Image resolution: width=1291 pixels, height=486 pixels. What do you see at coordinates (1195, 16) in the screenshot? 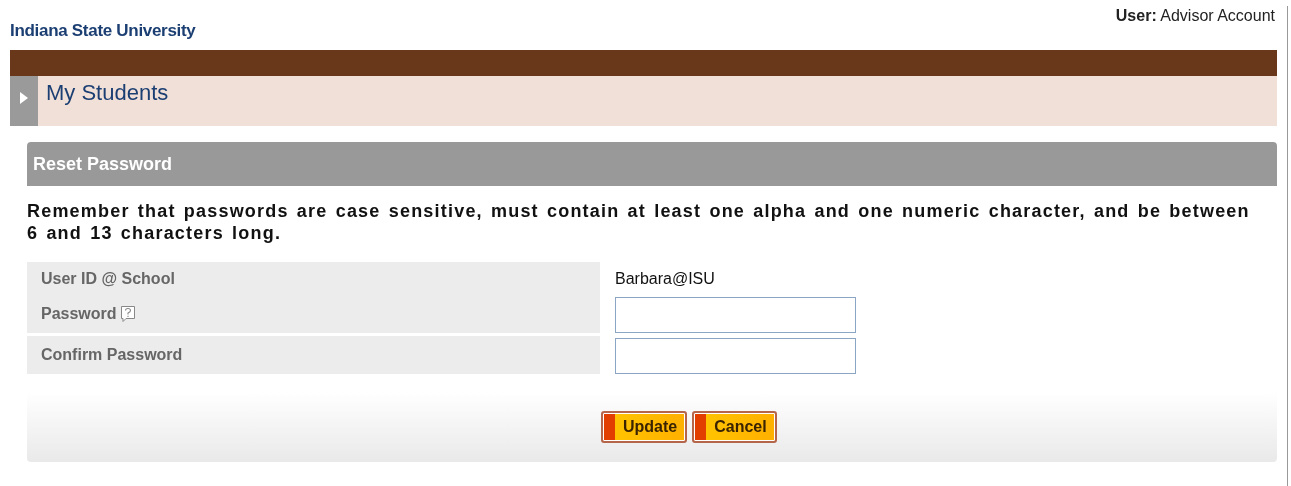
I see `user-info: User: Advisor Account` at bounding box center [1195, 16].